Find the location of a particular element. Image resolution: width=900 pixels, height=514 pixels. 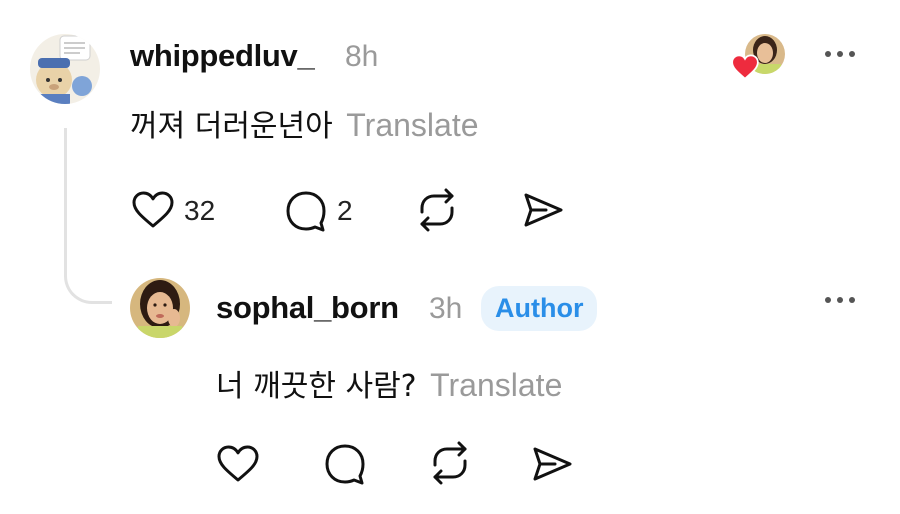

comment-reply-button is located at coordinates (305, 211).